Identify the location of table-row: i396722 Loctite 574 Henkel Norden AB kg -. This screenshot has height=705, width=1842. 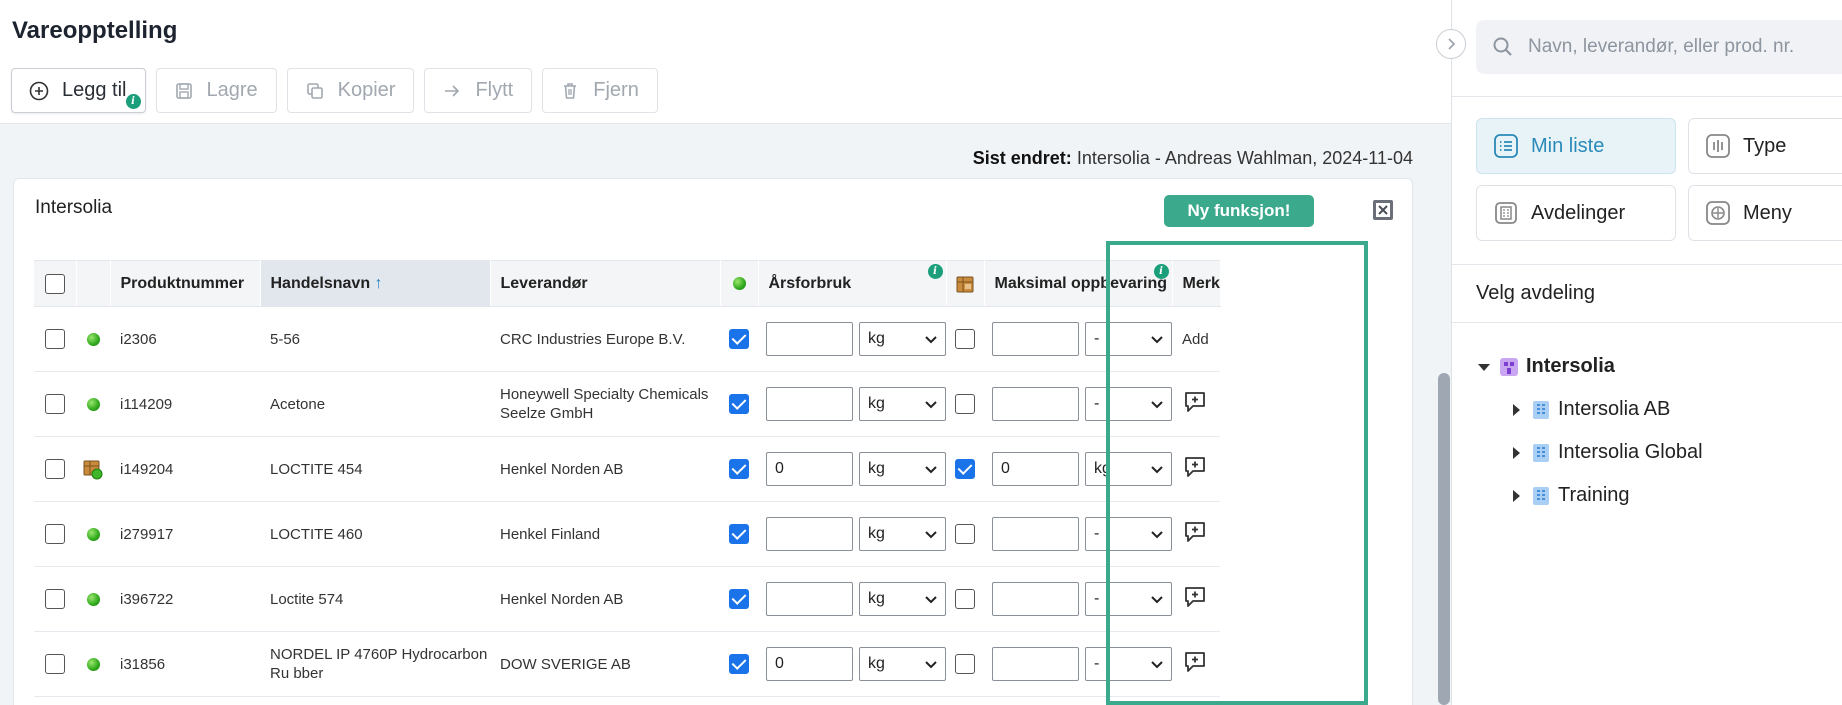
(627, 599).